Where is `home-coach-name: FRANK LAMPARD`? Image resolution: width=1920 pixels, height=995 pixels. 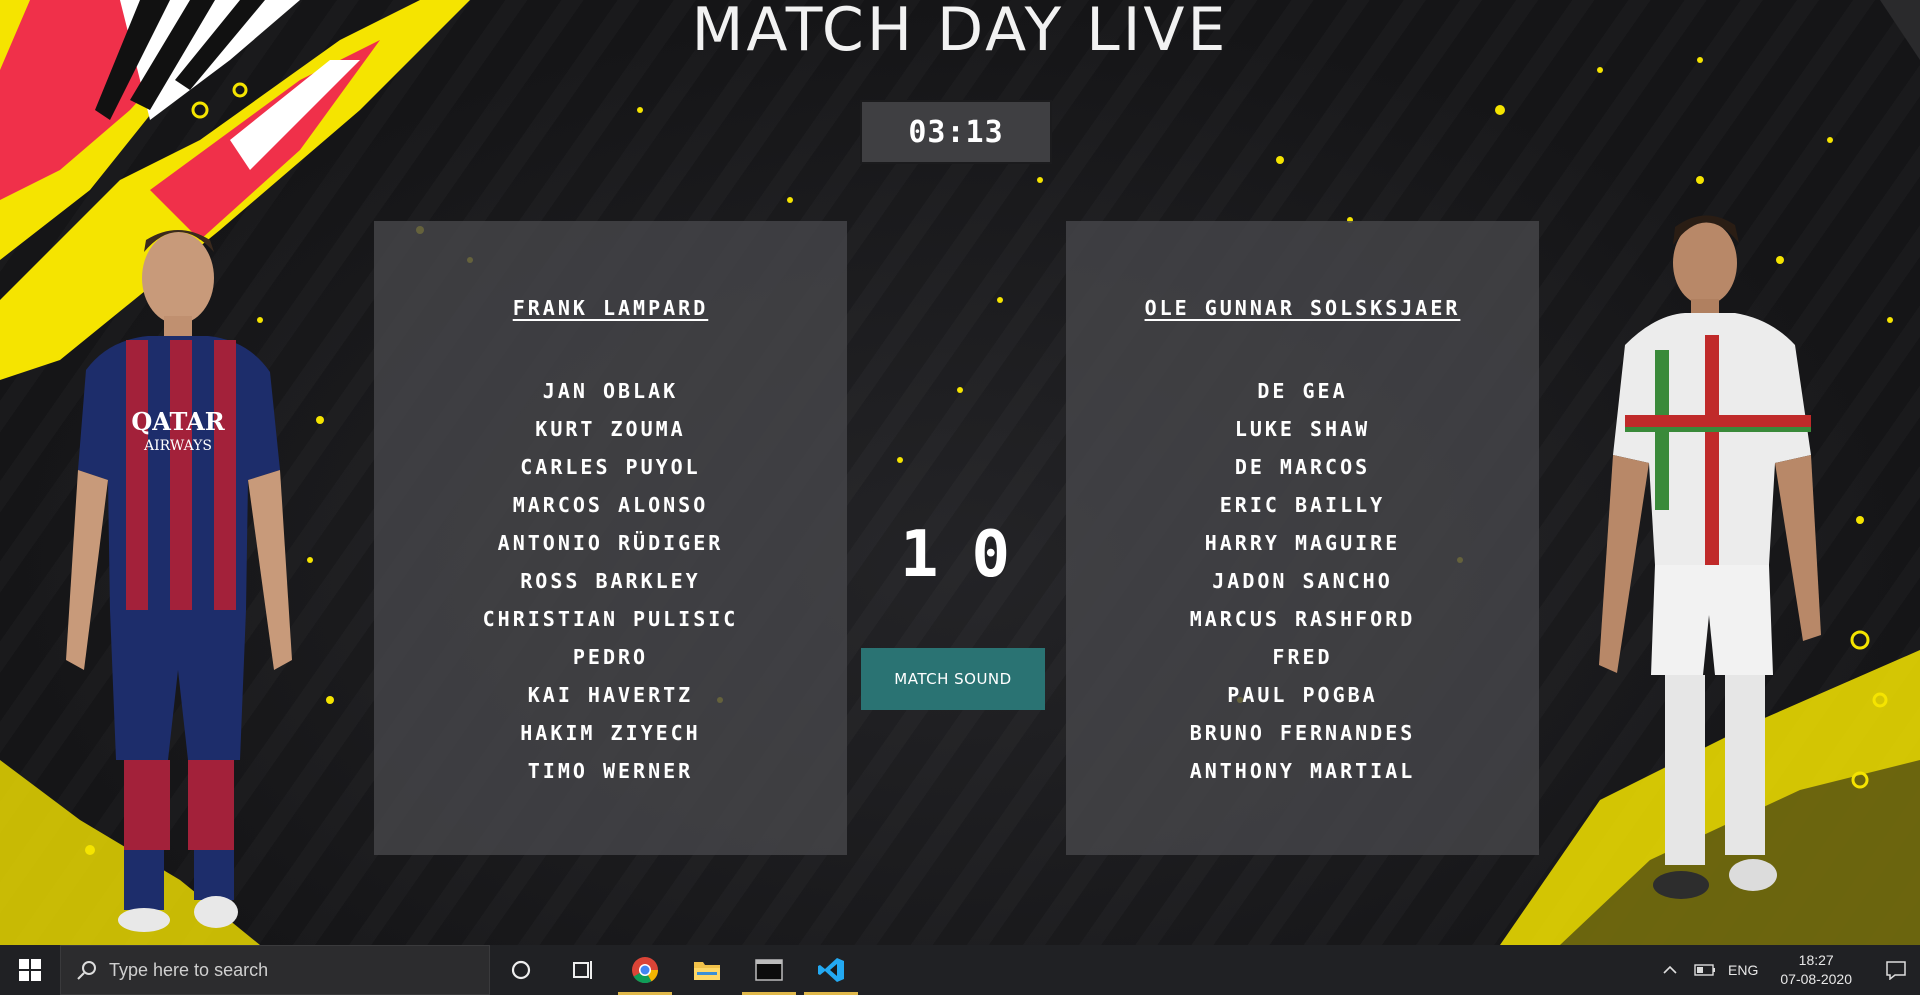 home-coach-name: FRANK LAMPARD is located at coordinates (610, 308).